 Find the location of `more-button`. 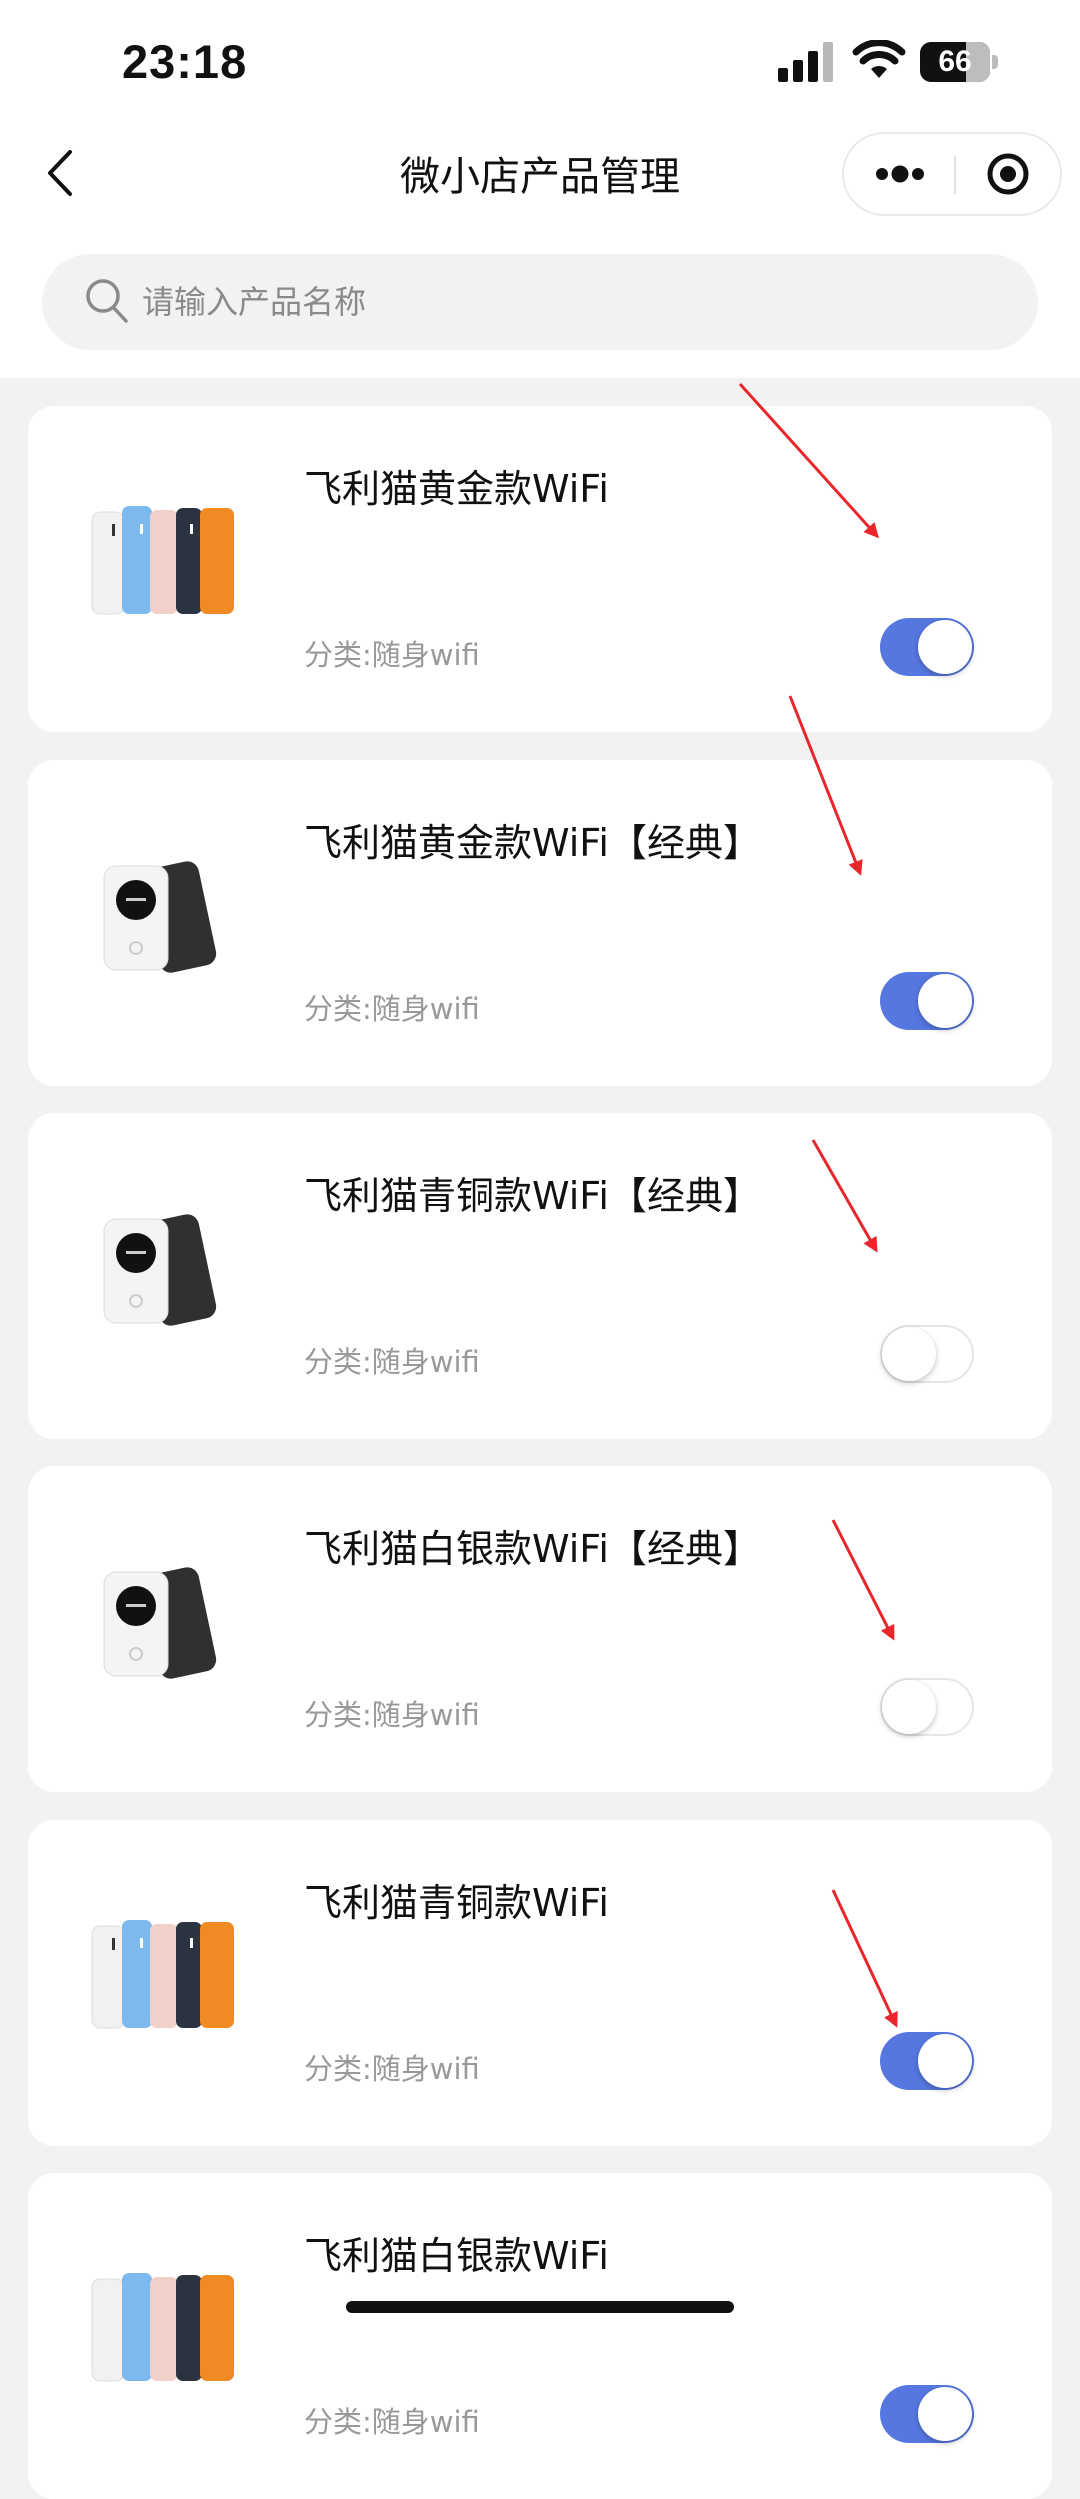

more-button is located at coordinates (898, 174).